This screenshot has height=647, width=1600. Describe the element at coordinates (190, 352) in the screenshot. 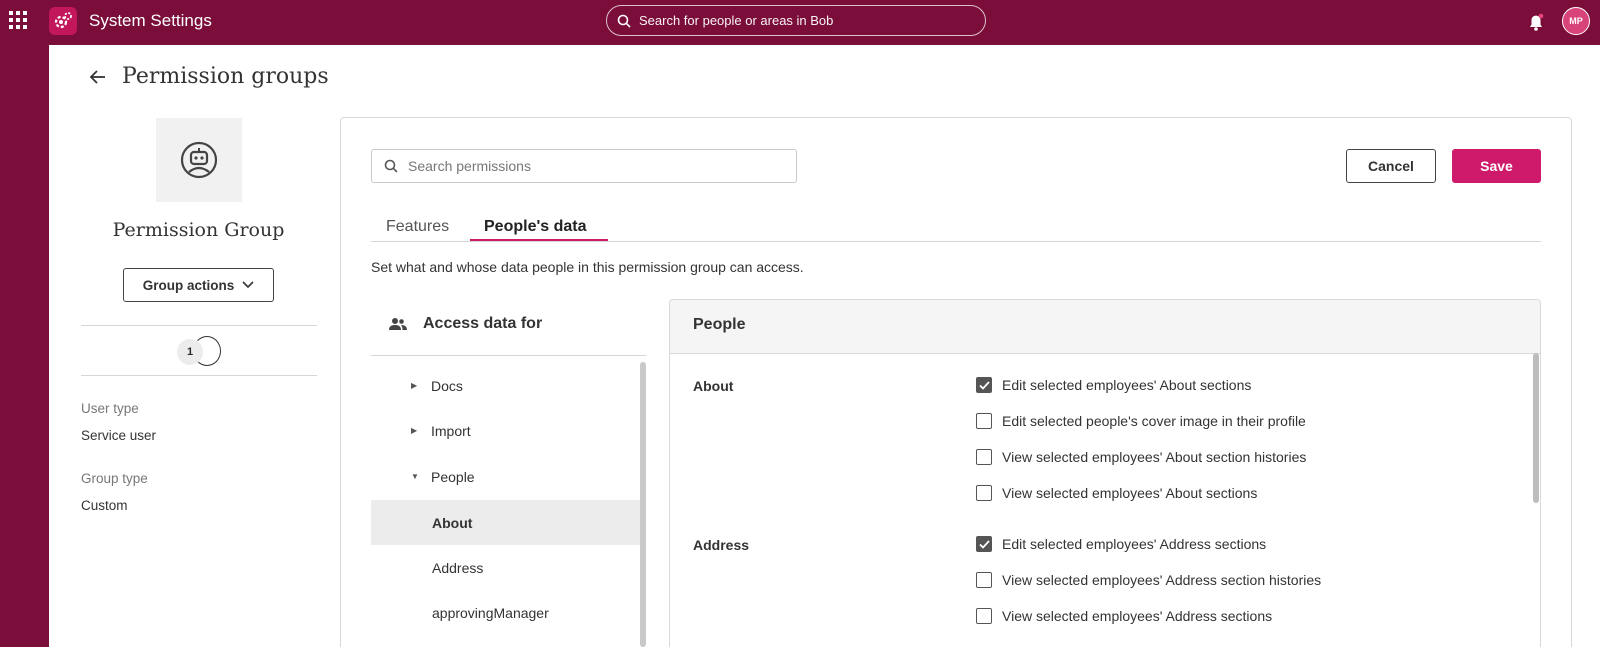

I see `member-count-badge: 1` at that location.